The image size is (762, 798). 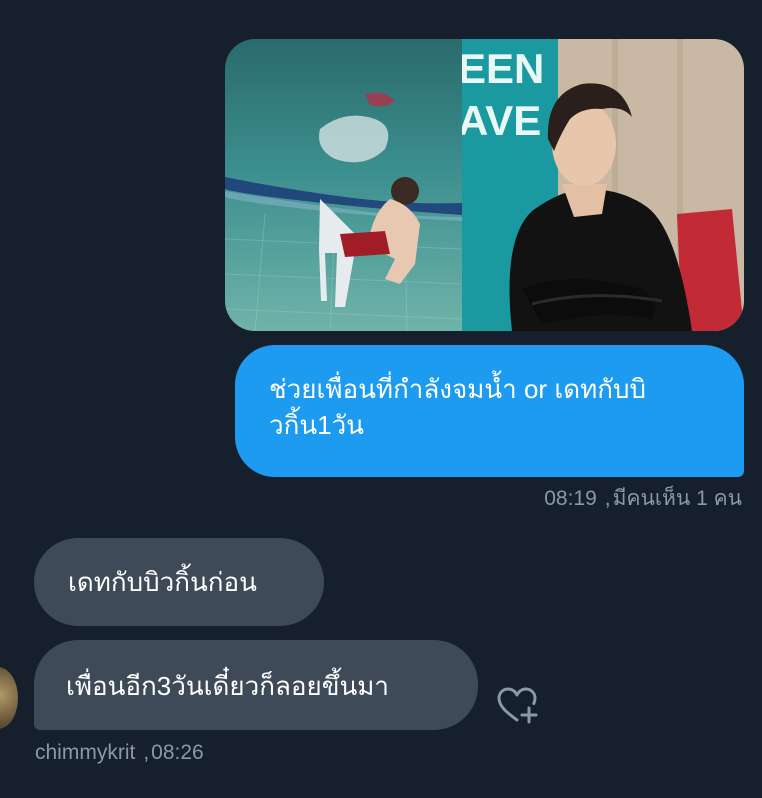 What do you see at coordinates (501, 120) in the screenshot?
I see `backdrop-text-line2: AVE` at bounding box center [501, 120].